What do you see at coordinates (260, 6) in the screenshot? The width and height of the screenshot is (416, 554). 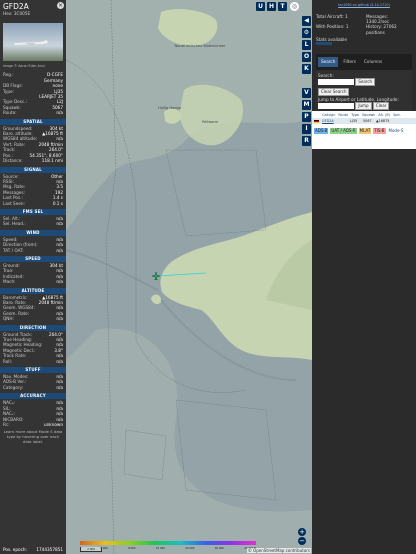 I see `map-button-u: U` at bounding box center [260, 6].